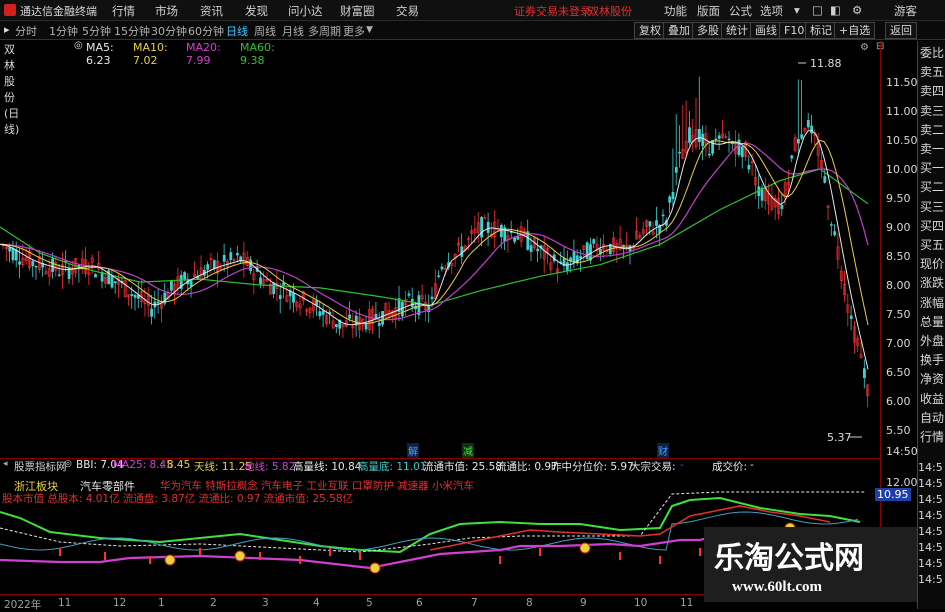 The height and width of the screenshot is (612, 945). What do you see at coordinates (316, 603) in the screenshot?
I see `date-label: 4` at bounding box center [316, 603].